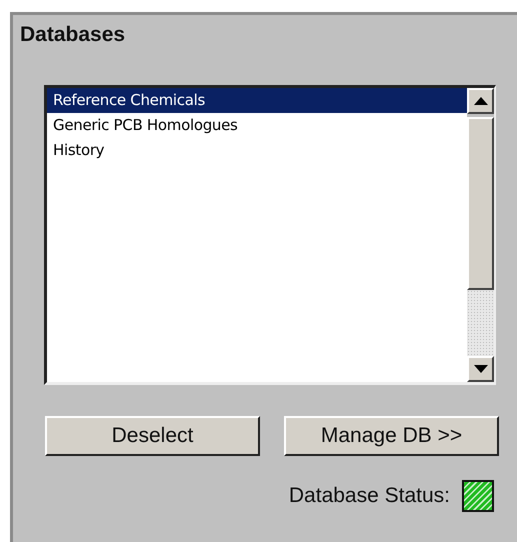 The height and width of the screenshot is (542, 517). I want to click on status-label: Database Status:, so click(369, 496).